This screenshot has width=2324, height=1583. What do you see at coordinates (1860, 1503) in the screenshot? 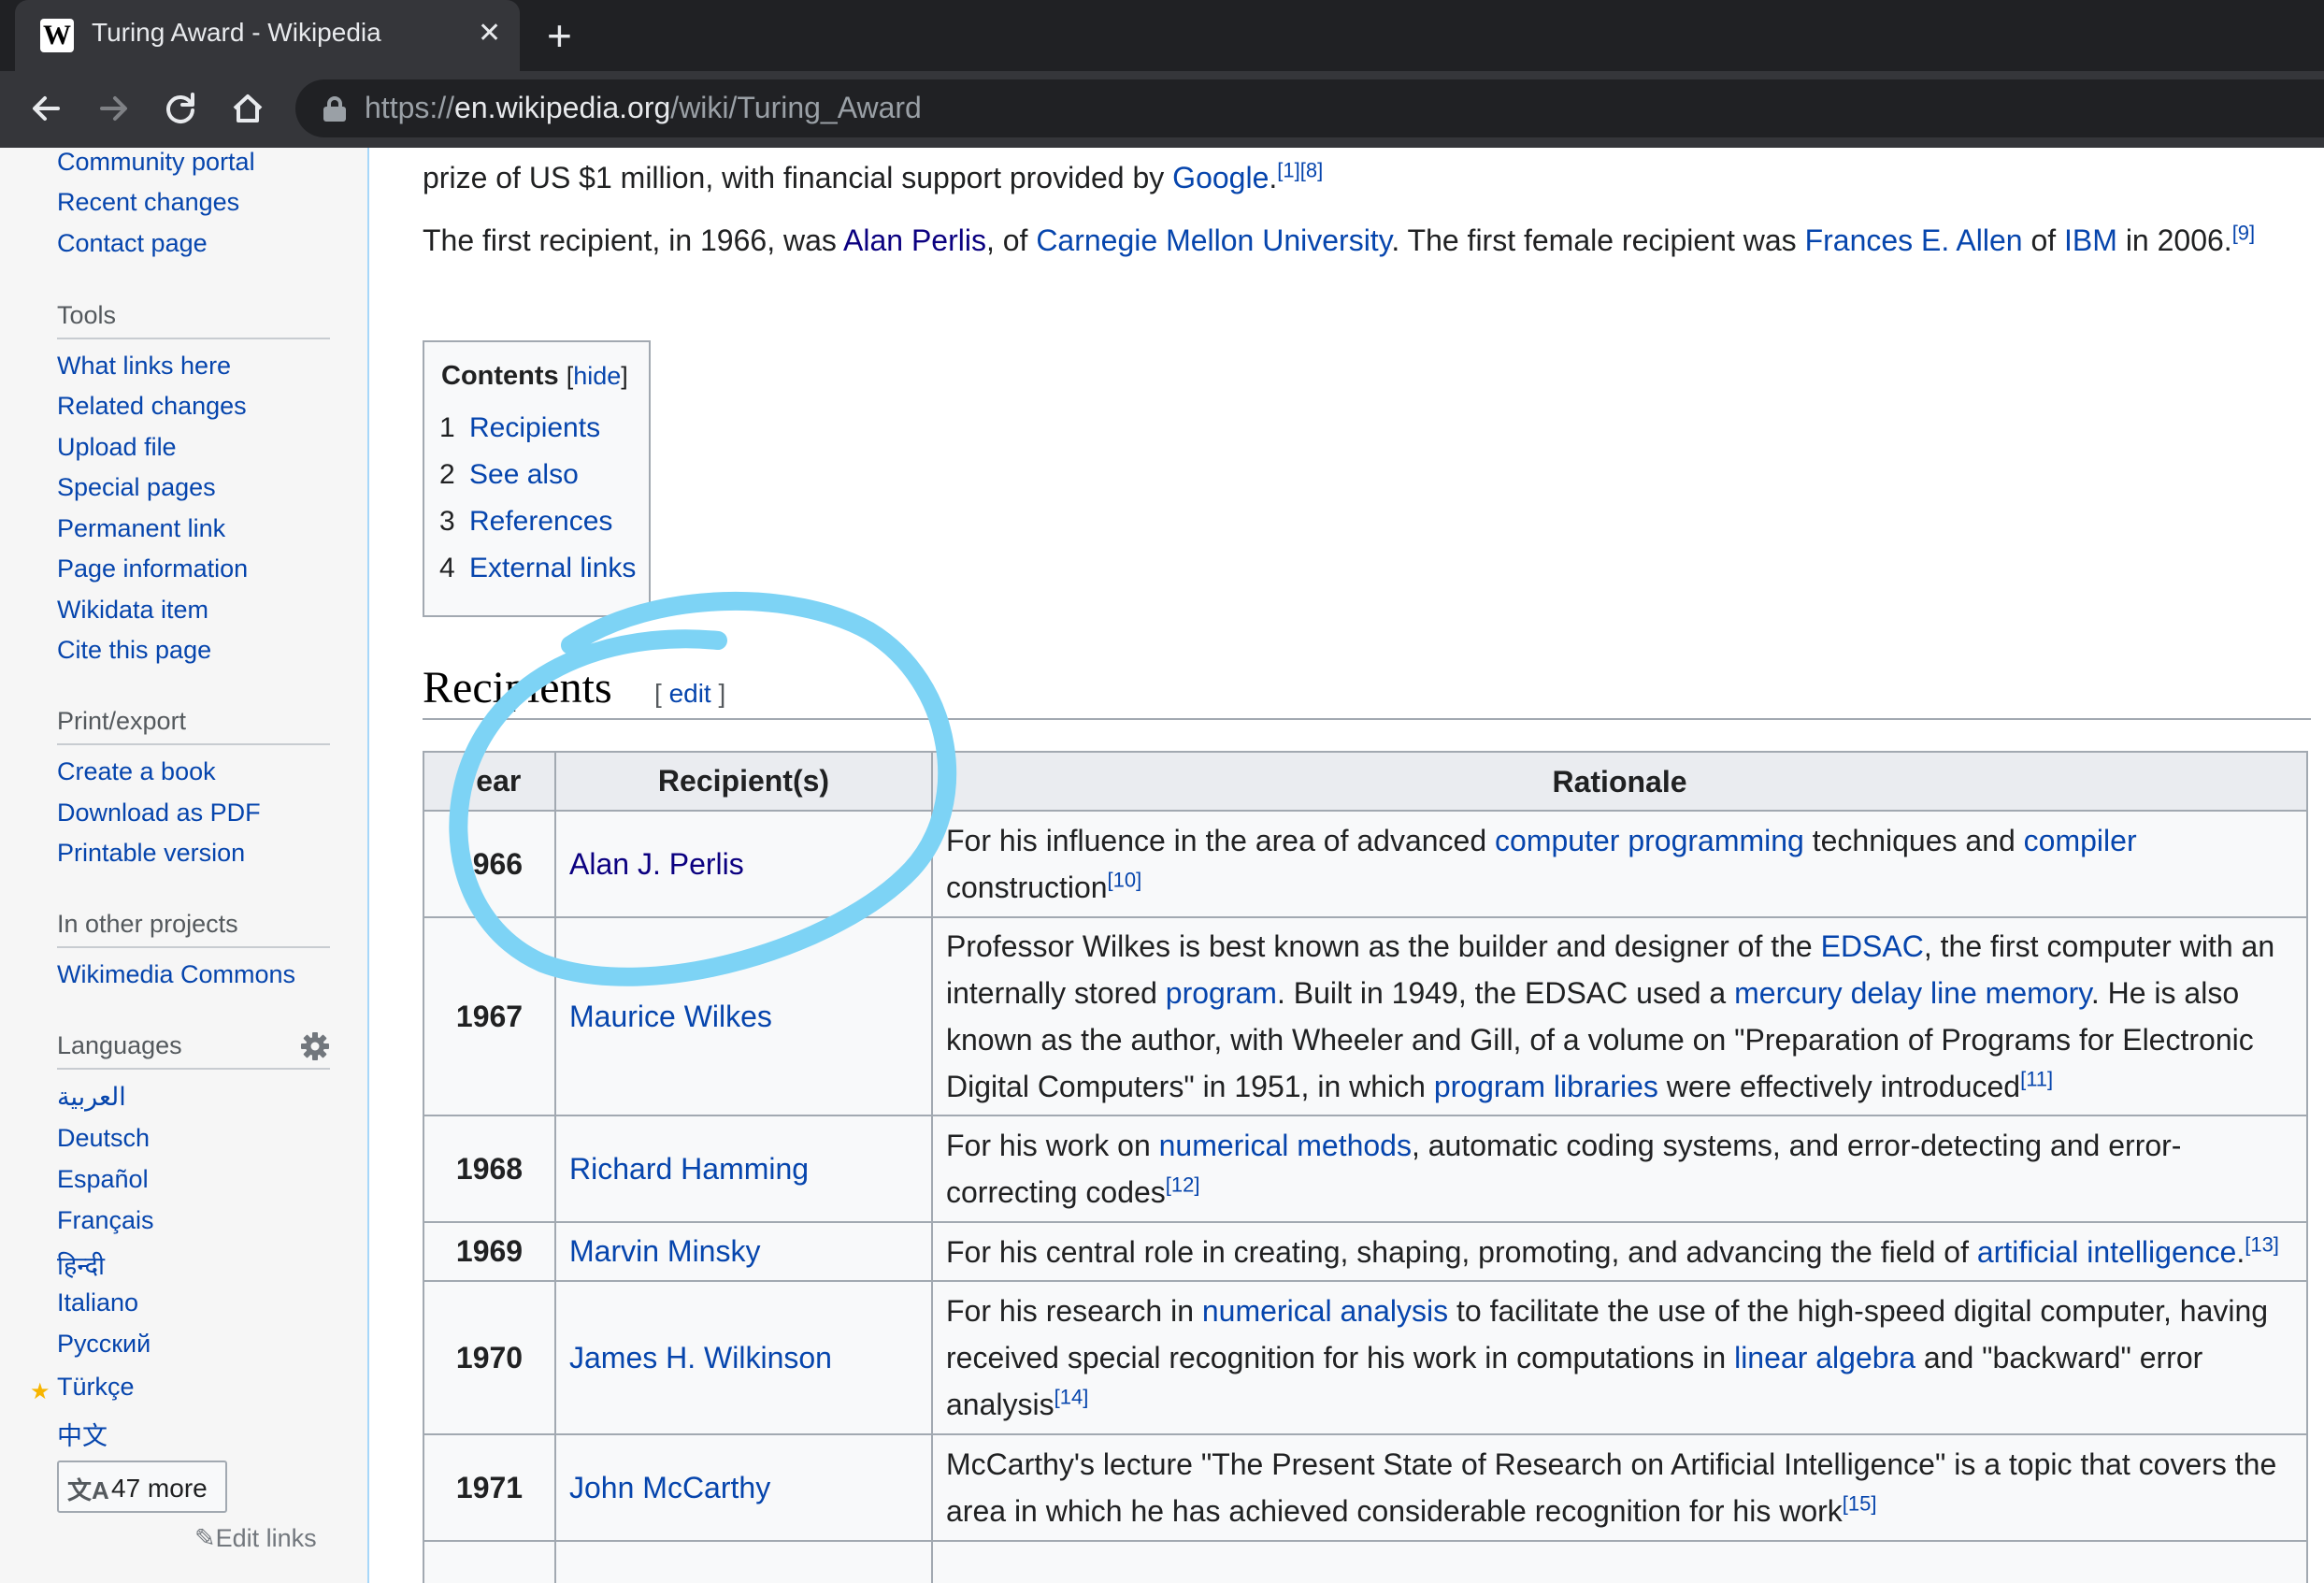
I see `reference-link: [15]` at bounding box center [1860, 1503].